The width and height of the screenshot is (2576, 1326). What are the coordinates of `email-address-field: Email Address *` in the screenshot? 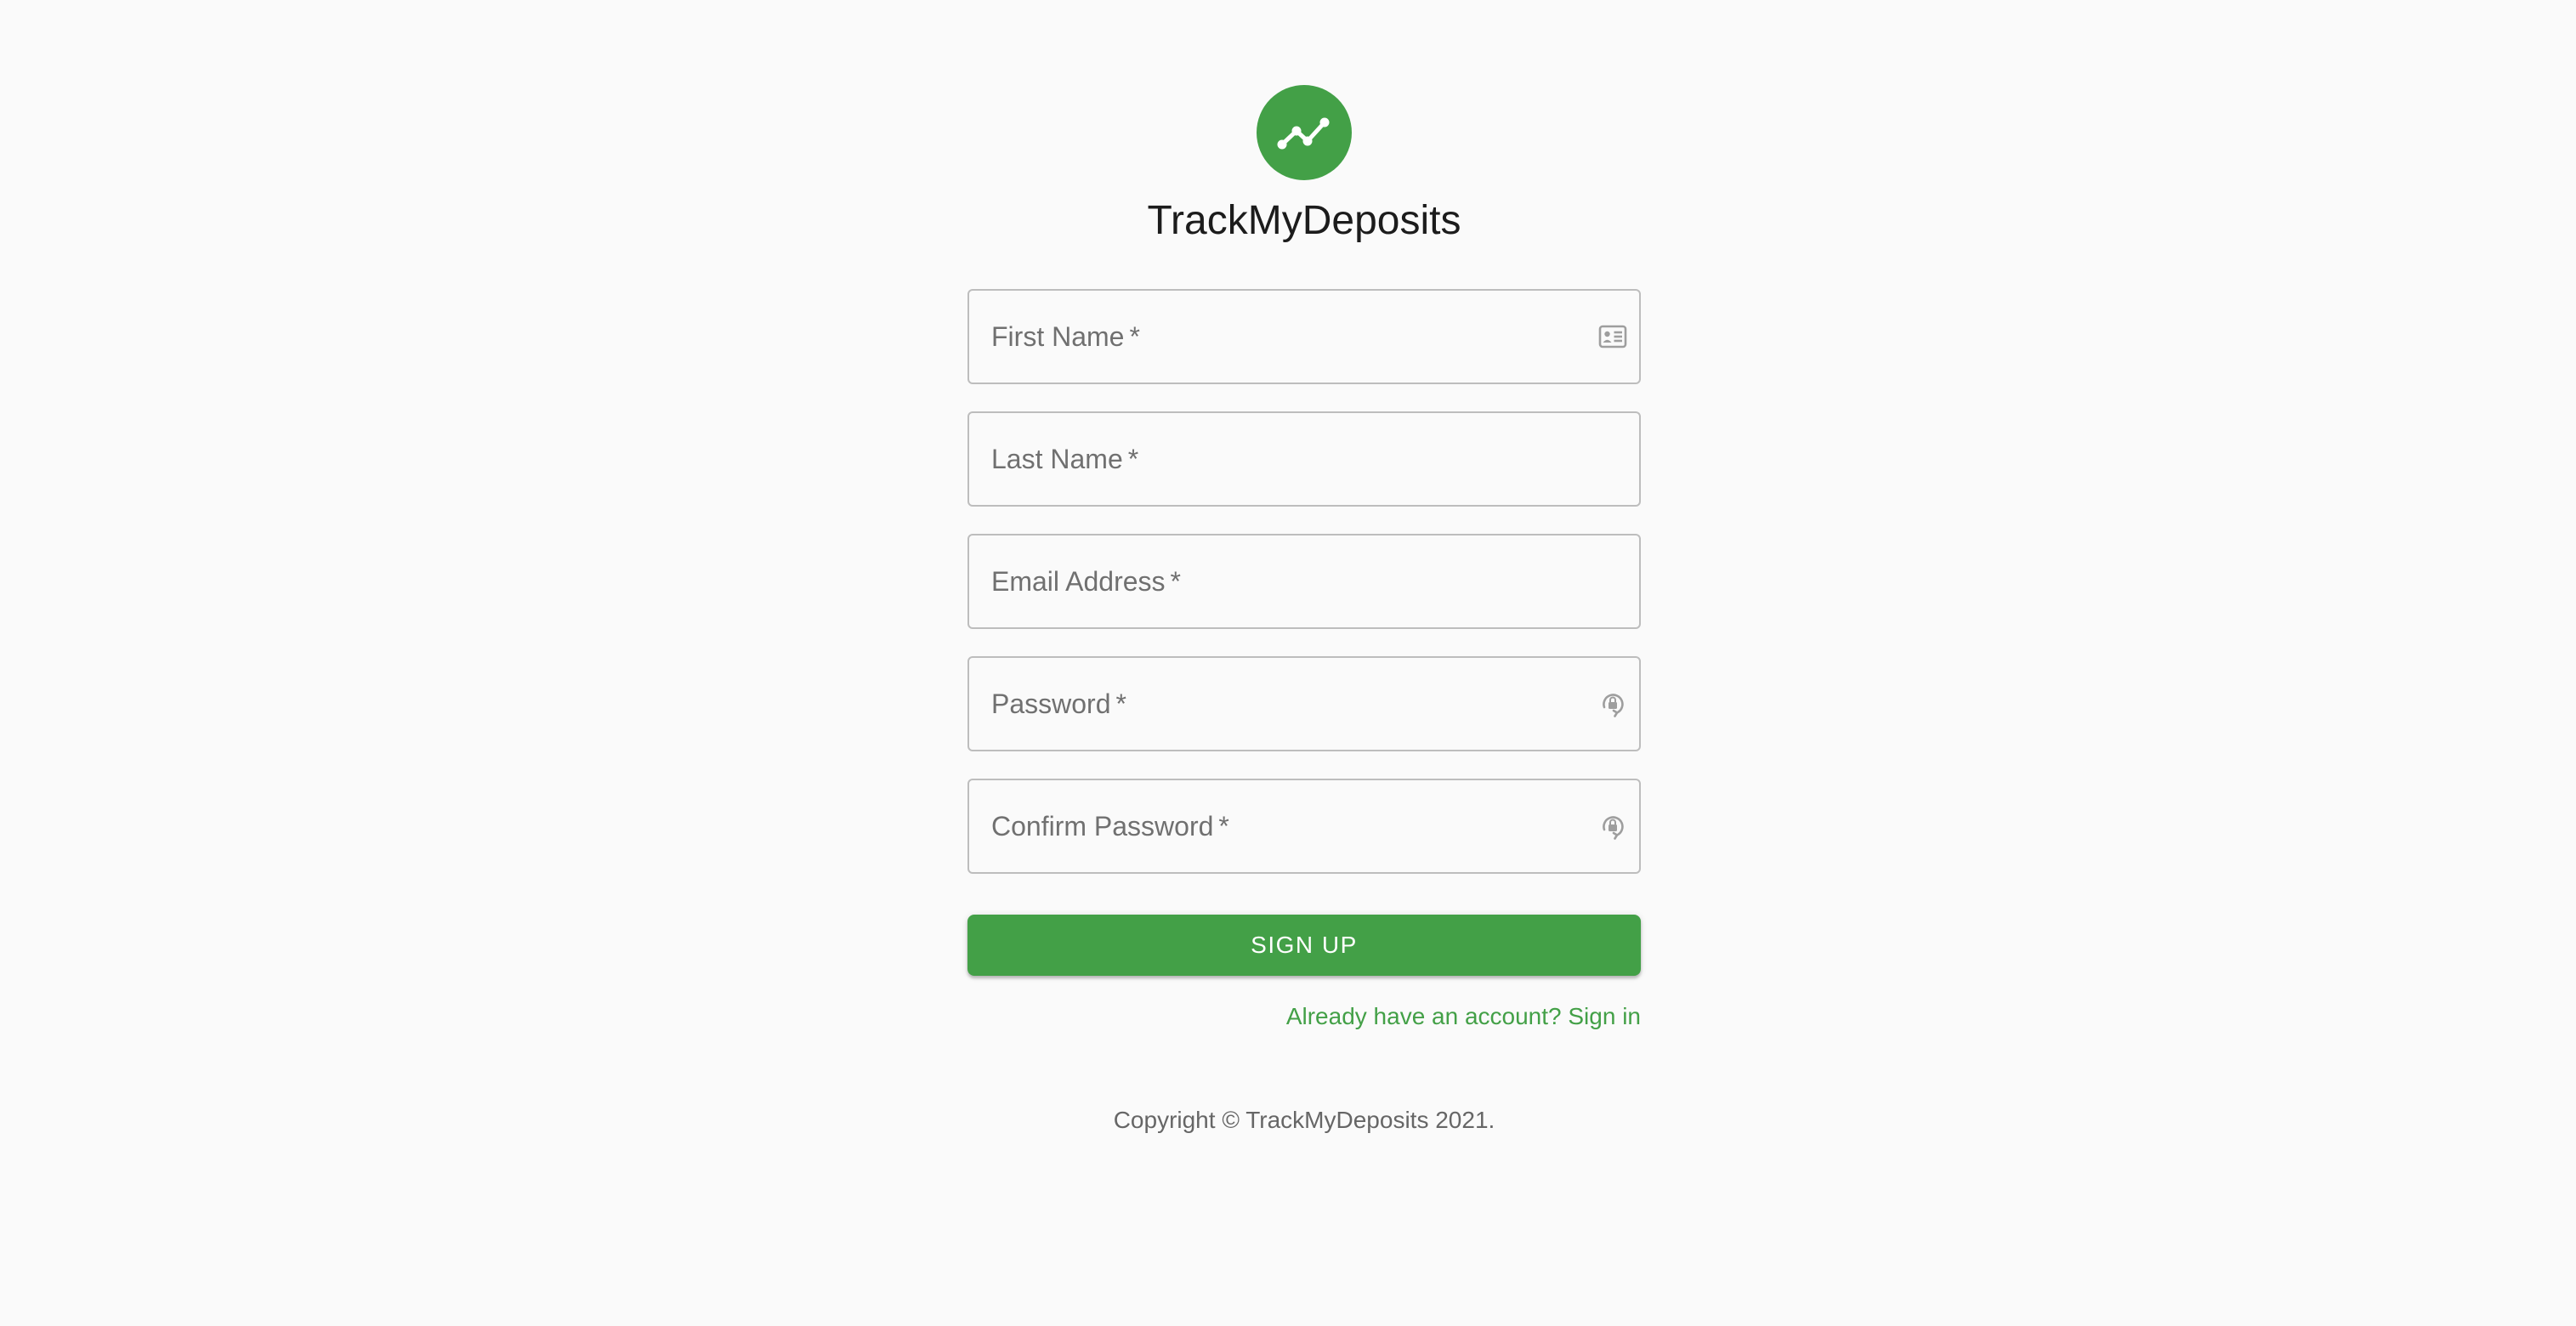 It's located at (1304, 581).